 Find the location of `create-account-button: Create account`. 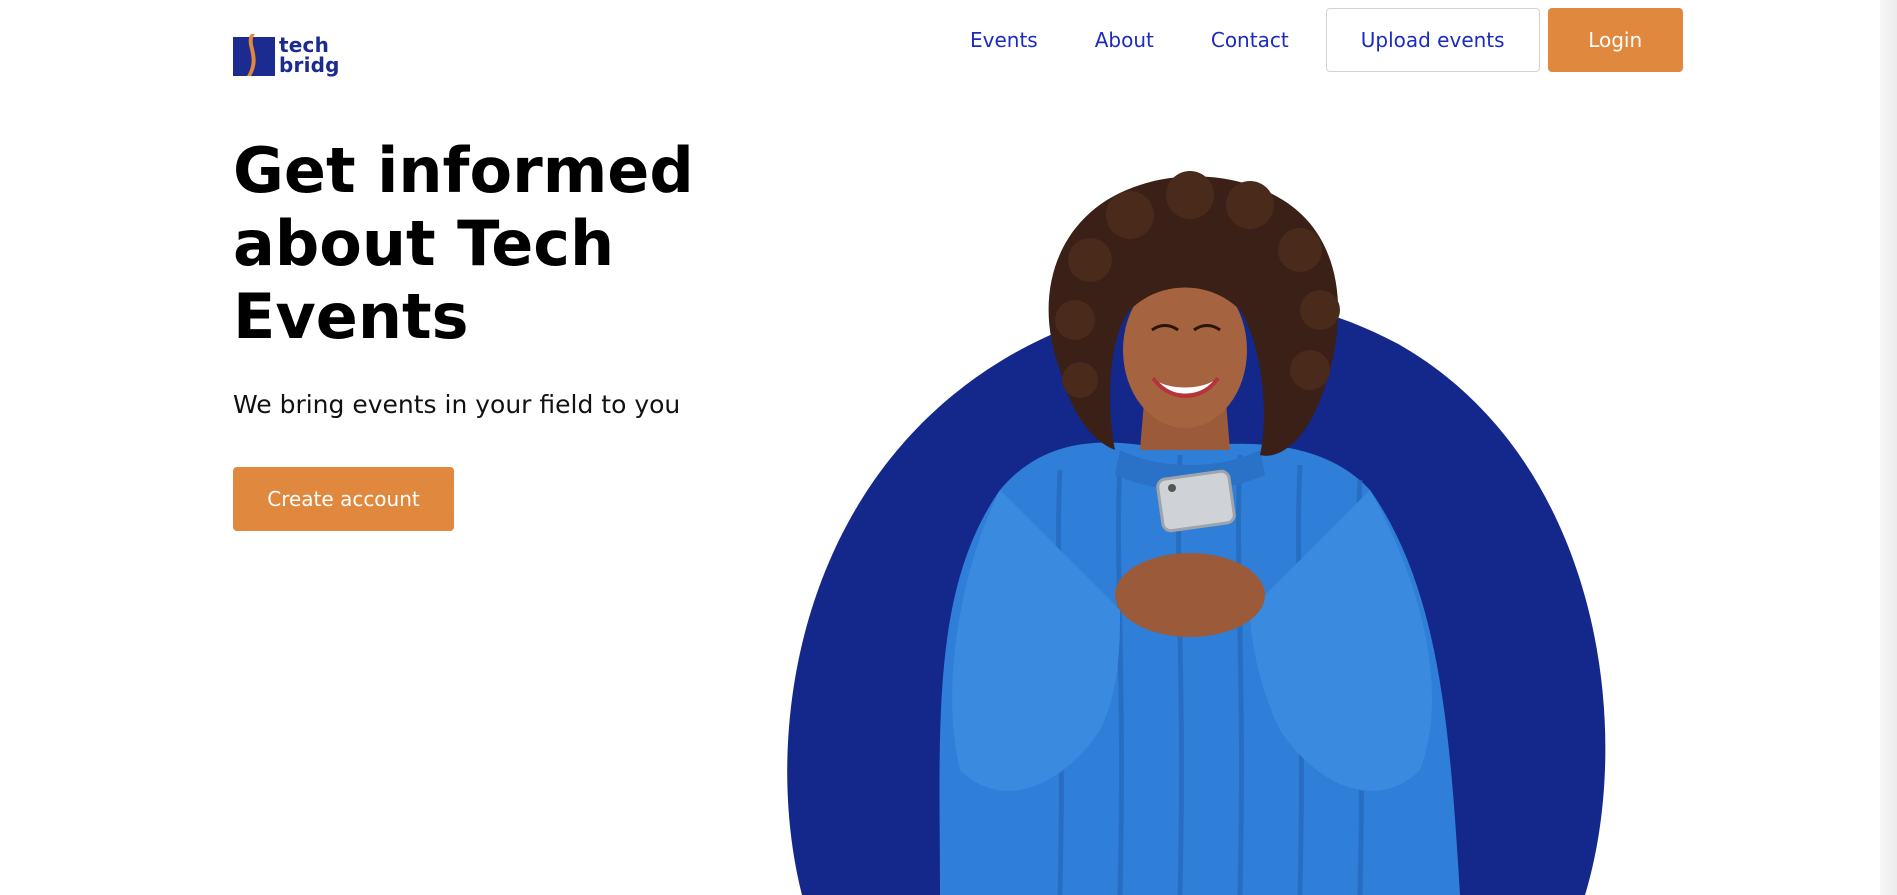

create-account-button: Create account is located at coordinates (343, 499).